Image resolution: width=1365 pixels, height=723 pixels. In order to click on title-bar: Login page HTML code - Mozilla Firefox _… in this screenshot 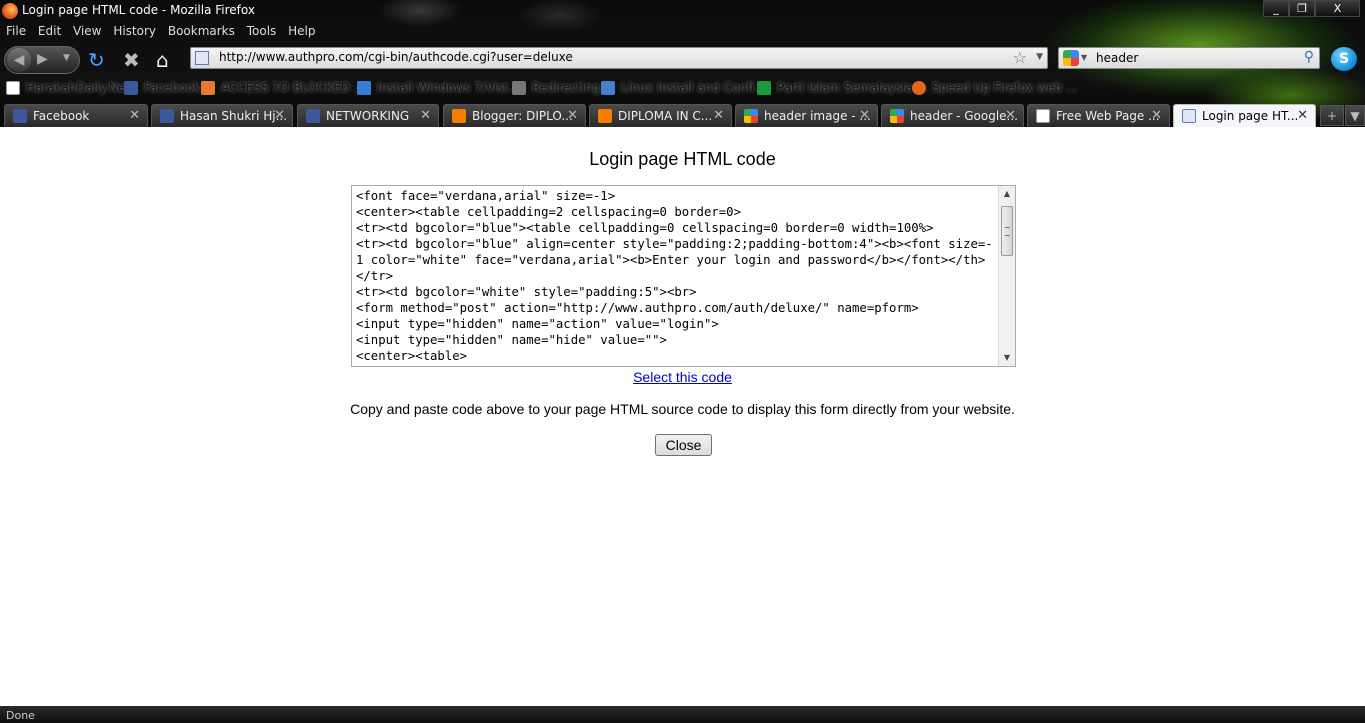, I will do `click(682, 11)`.